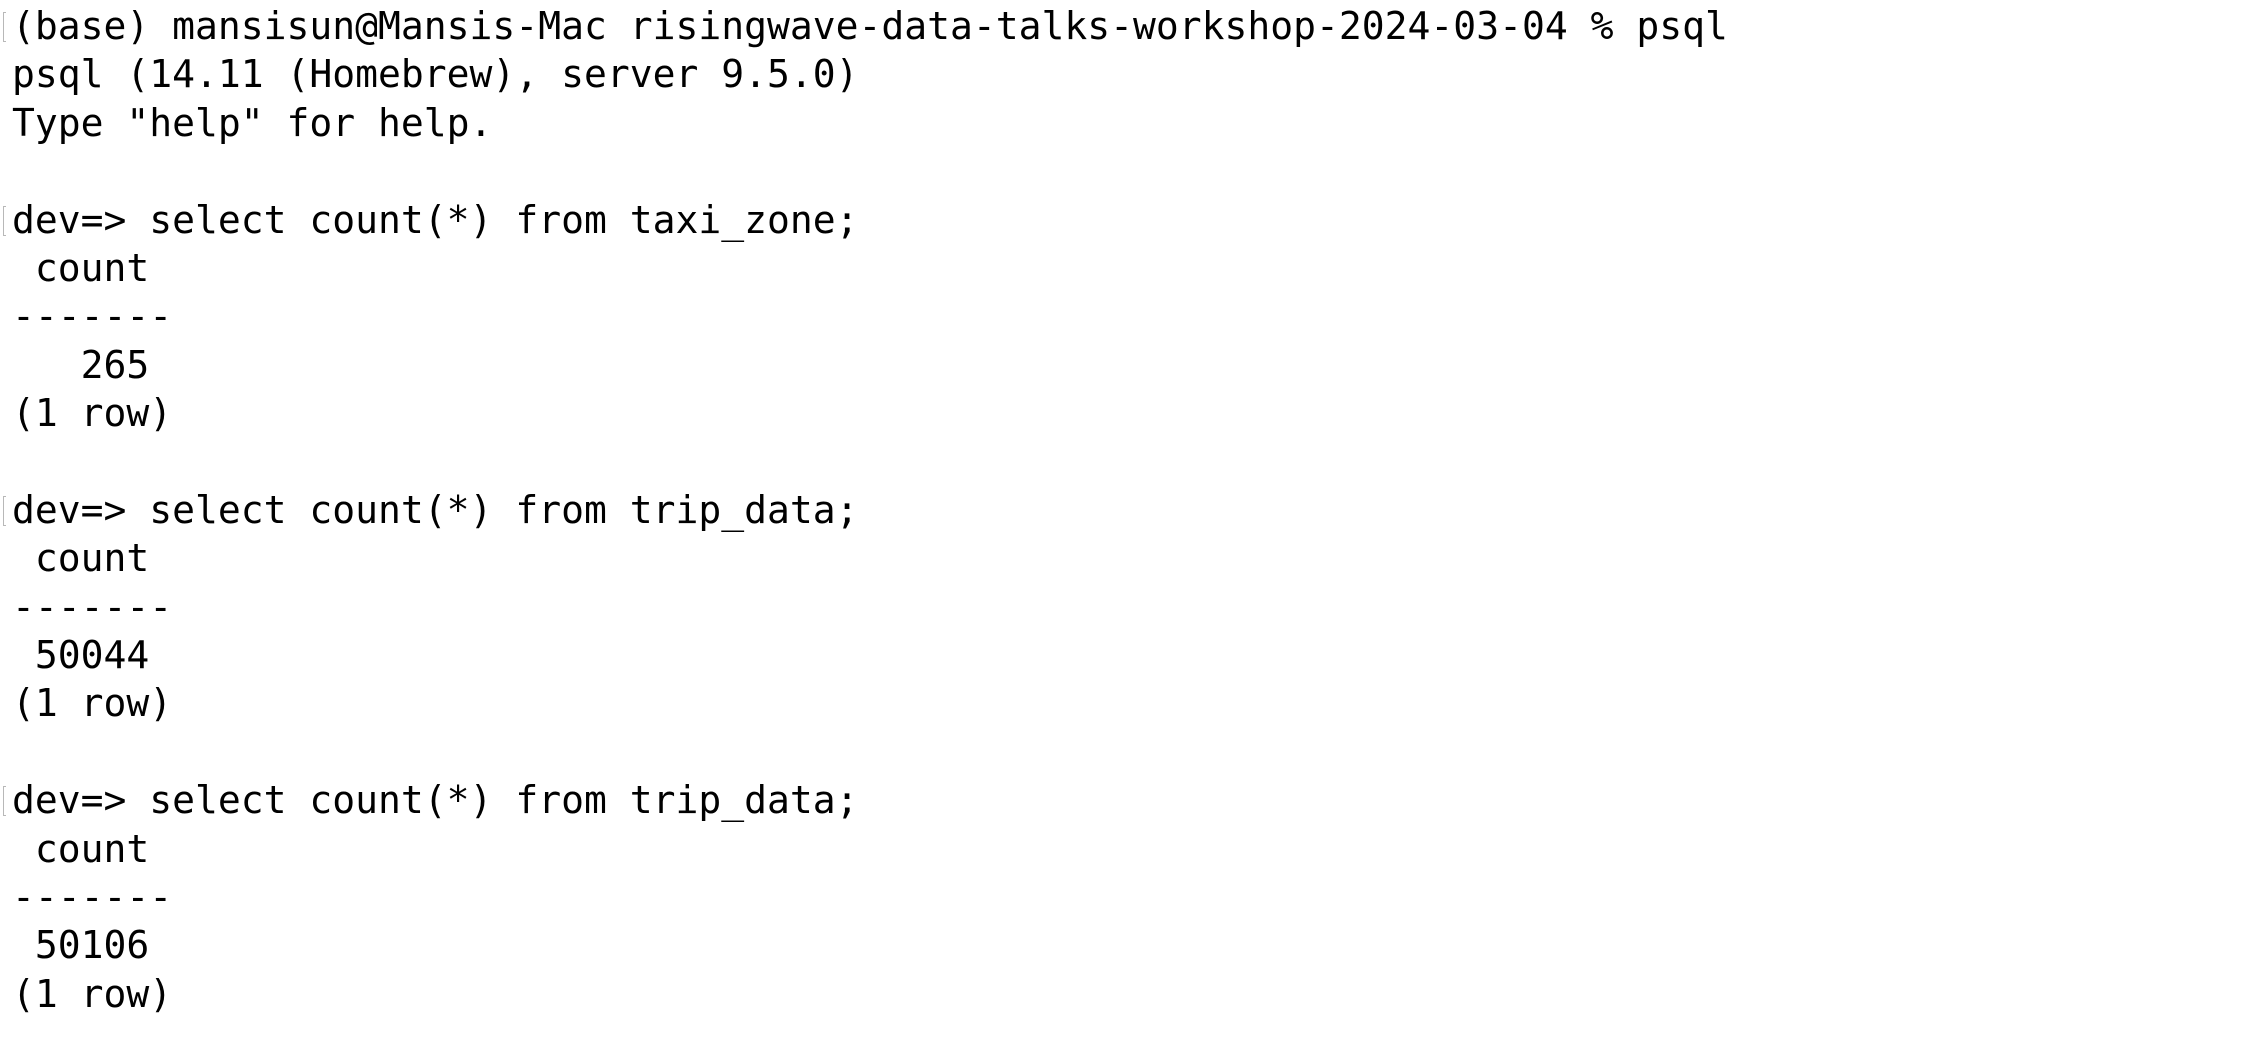  What do you see at coordinates (435, 219) in the screenshot?
I see `line-text: dev=> select count(*) from taxi_zone;` at bounding box center [435, 219].